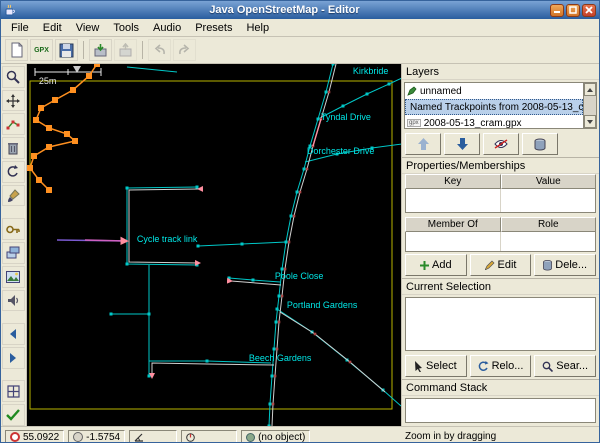 The height and width of the screenshot is (443, 600). Describe the element at coordinates (52, 28) in the screenshot. I see `menu-edit: Edit` at that location.